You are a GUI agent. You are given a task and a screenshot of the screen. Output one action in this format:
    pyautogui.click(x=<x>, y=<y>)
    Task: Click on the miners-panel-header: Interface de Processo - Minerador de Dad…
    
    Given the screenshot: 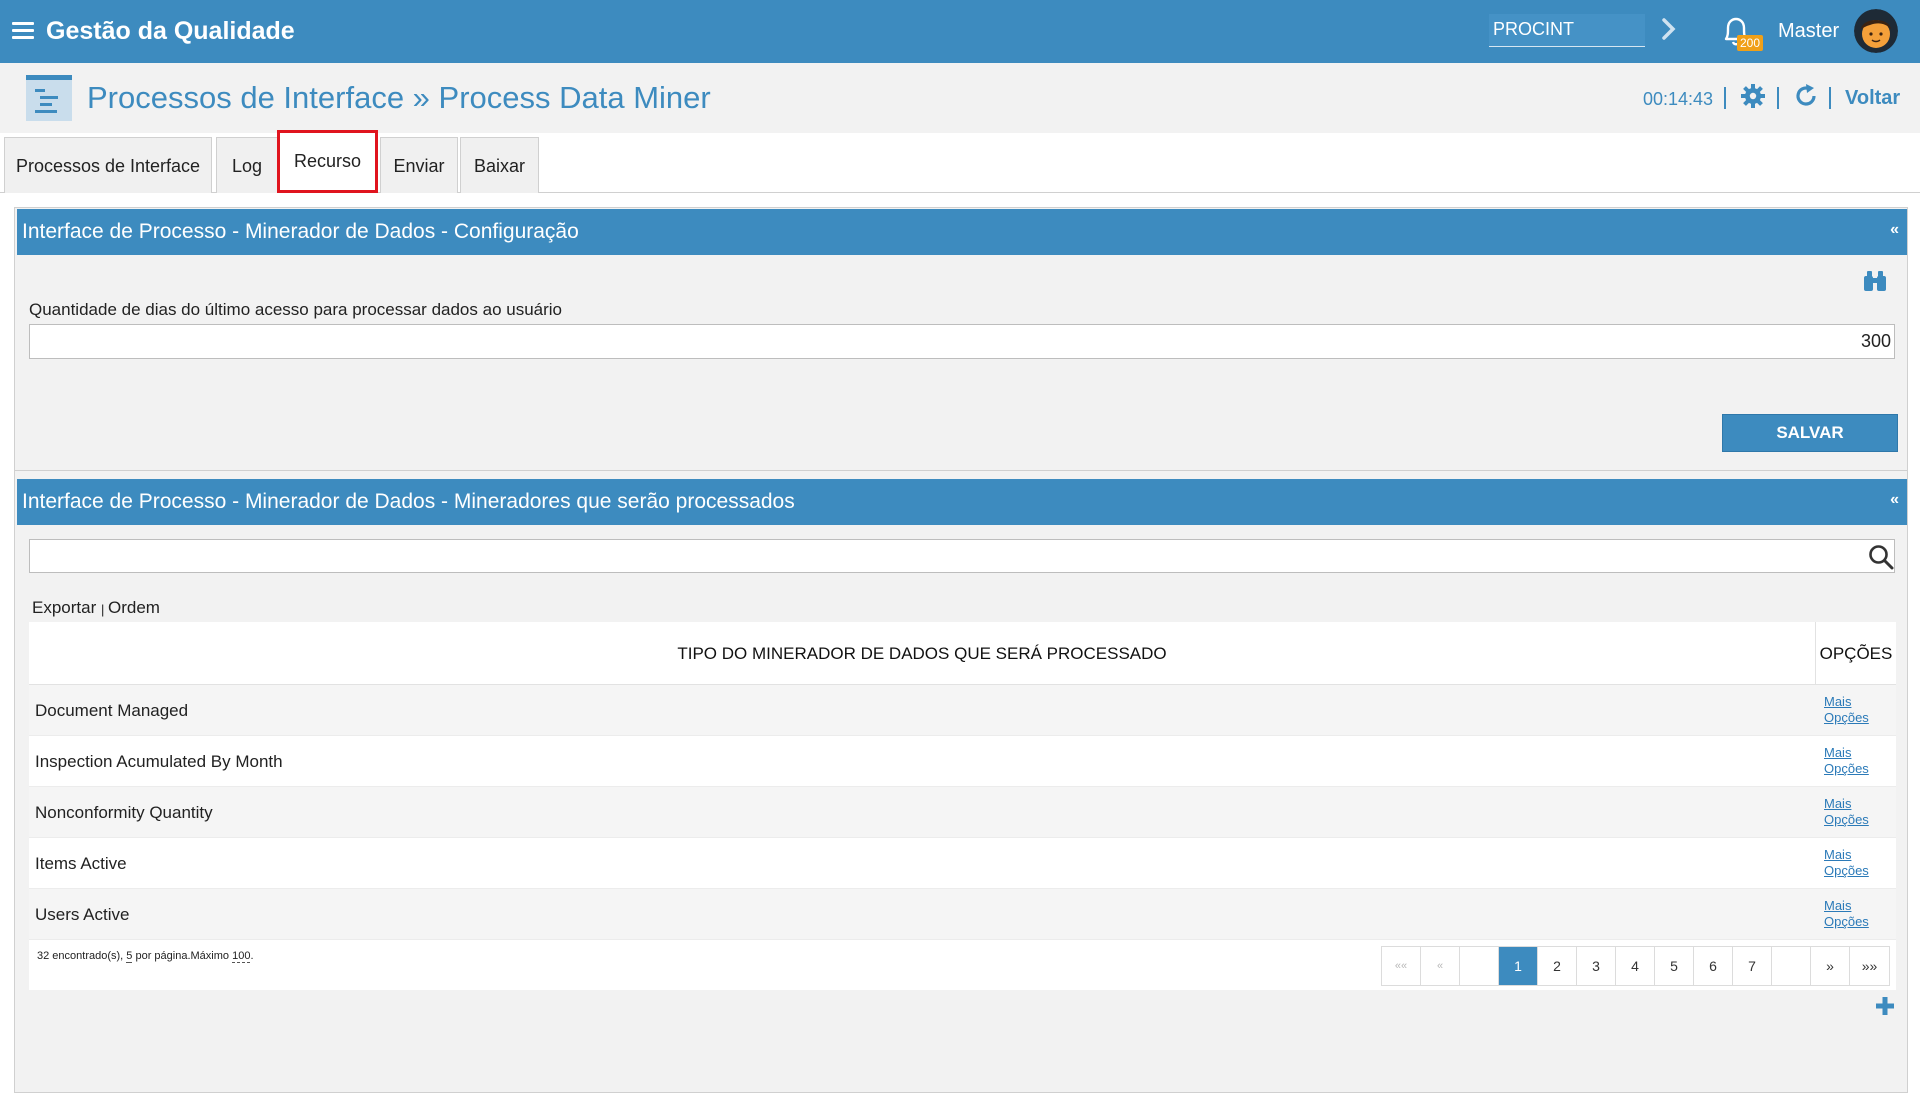 What is the action you would take?
    pyautogui.click(x=962, y=502)
    